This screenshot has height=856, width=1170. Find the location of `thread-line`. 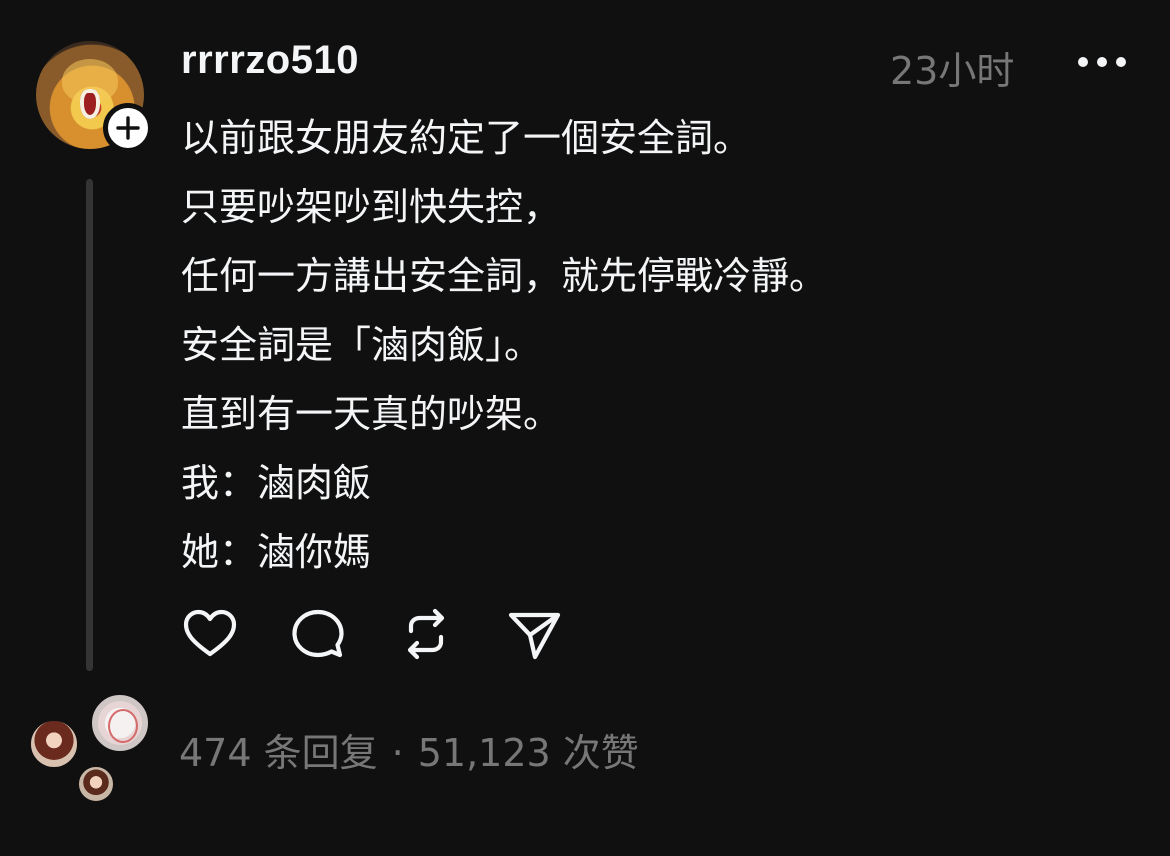

thread-line is located at coordinates (89, 425).